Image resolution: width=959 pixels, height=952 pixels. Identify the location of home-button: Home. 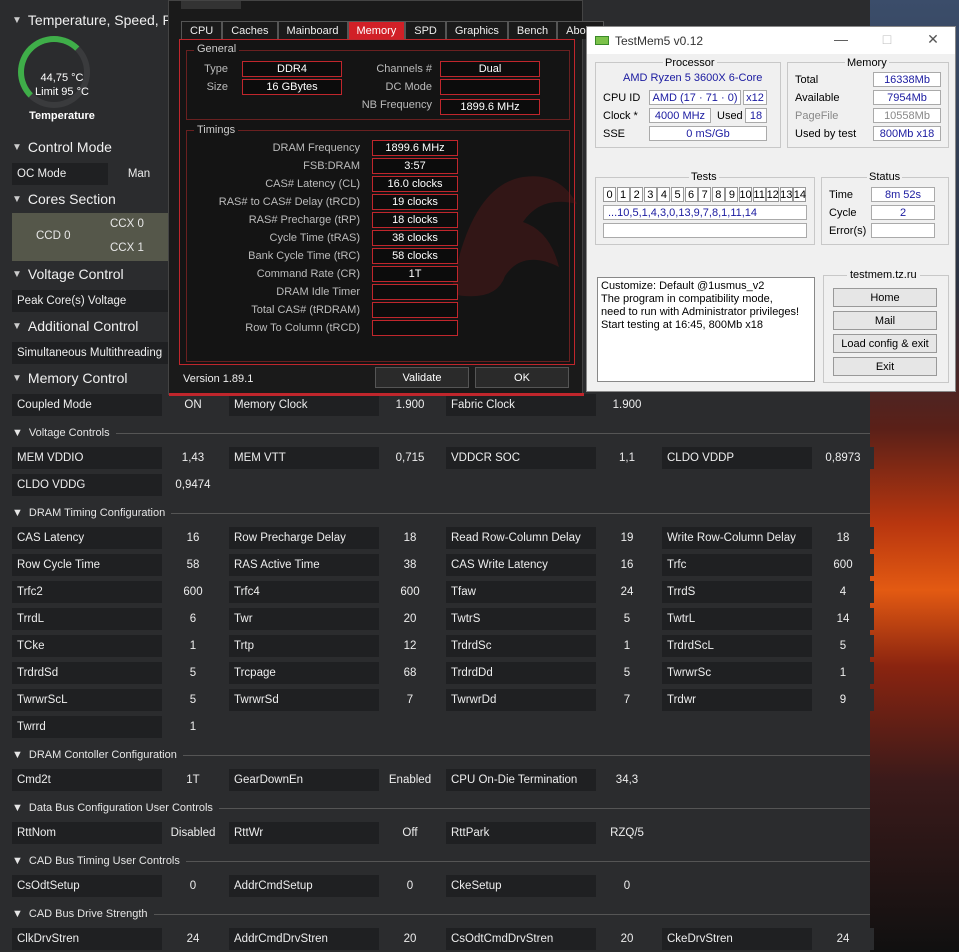
(885, 297).